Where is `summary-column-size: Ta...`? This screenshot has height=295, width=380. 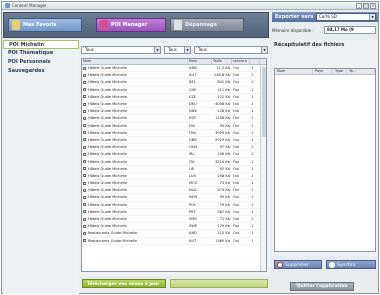 summary-column-size: Ta... is located at coordinates (361, 71).